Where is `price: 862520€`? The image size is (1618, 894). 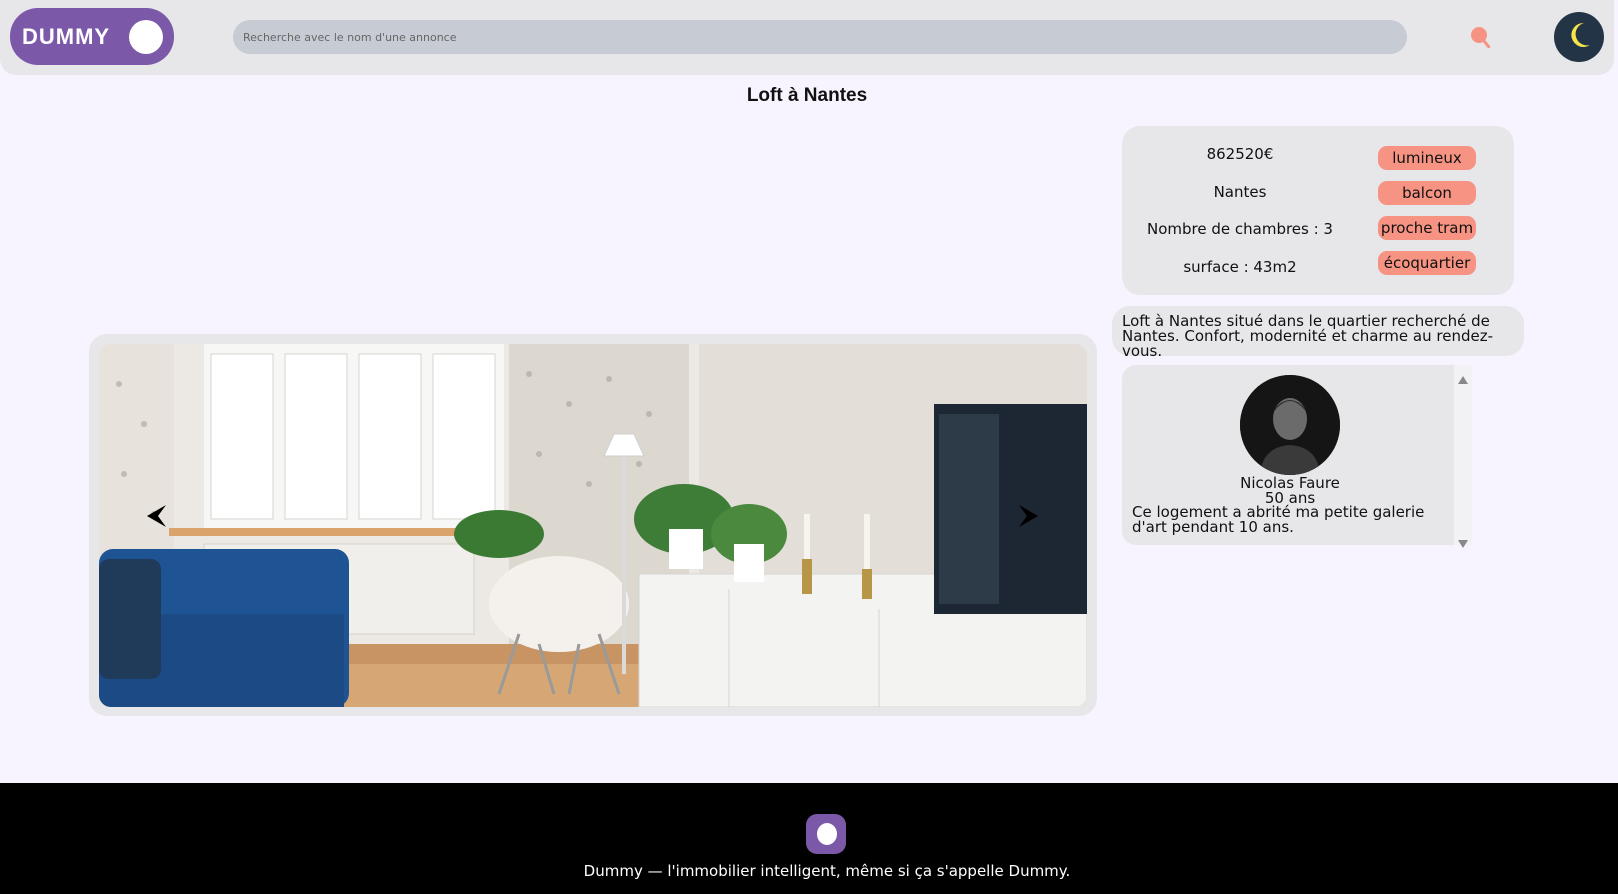 price: 862520€ is located at coordinates (1240, 154).